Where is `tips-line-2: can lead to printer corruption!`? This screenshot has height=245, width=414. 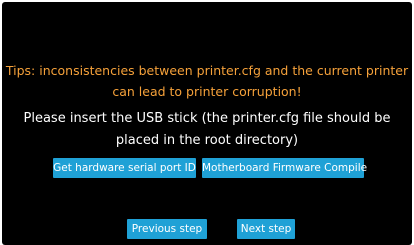 tips-line-2: can lead to printer corruption! is located at coordinates (207, 91).